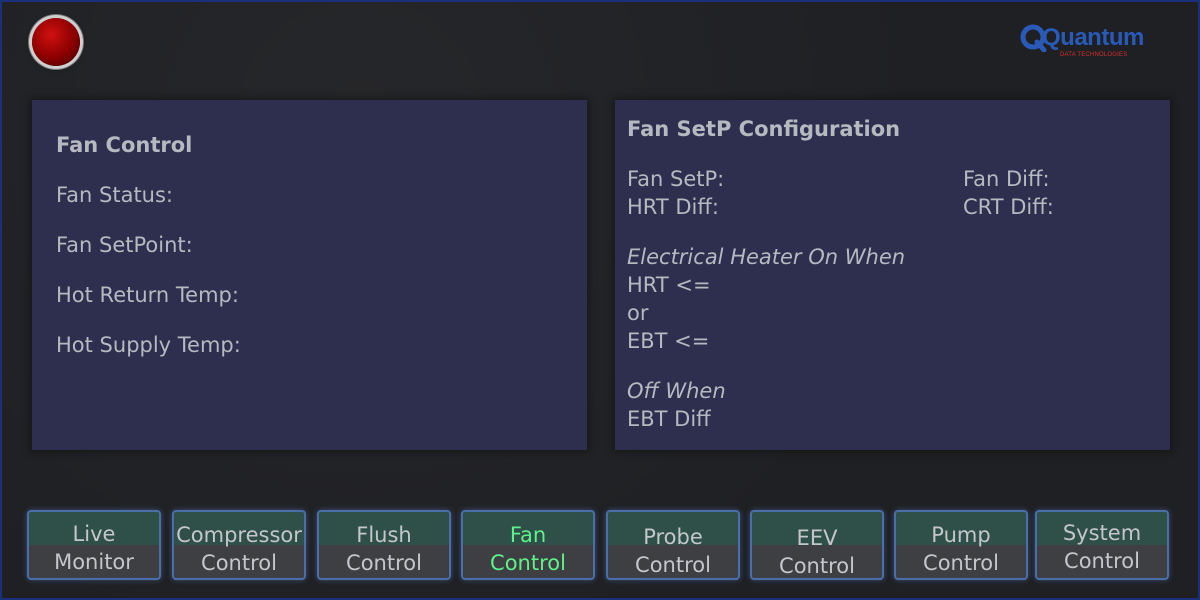 This screenshot has height=600, width=1200. I want to click on hot-supply-temp-label: Hot Supply Temp:, so click(148, 345).